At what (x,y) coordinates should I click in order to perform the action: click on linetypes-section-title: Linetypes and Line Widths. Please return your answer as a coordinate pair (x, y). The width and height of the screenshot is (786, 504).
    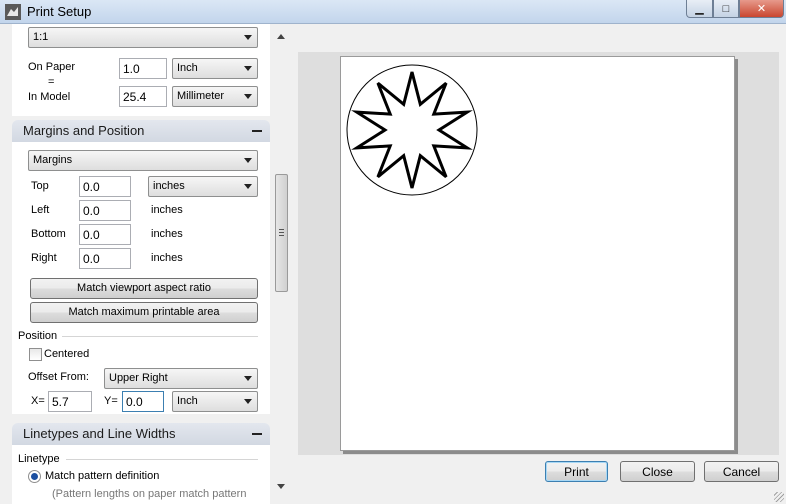
    Looking at the image, I should click on (99, 433).